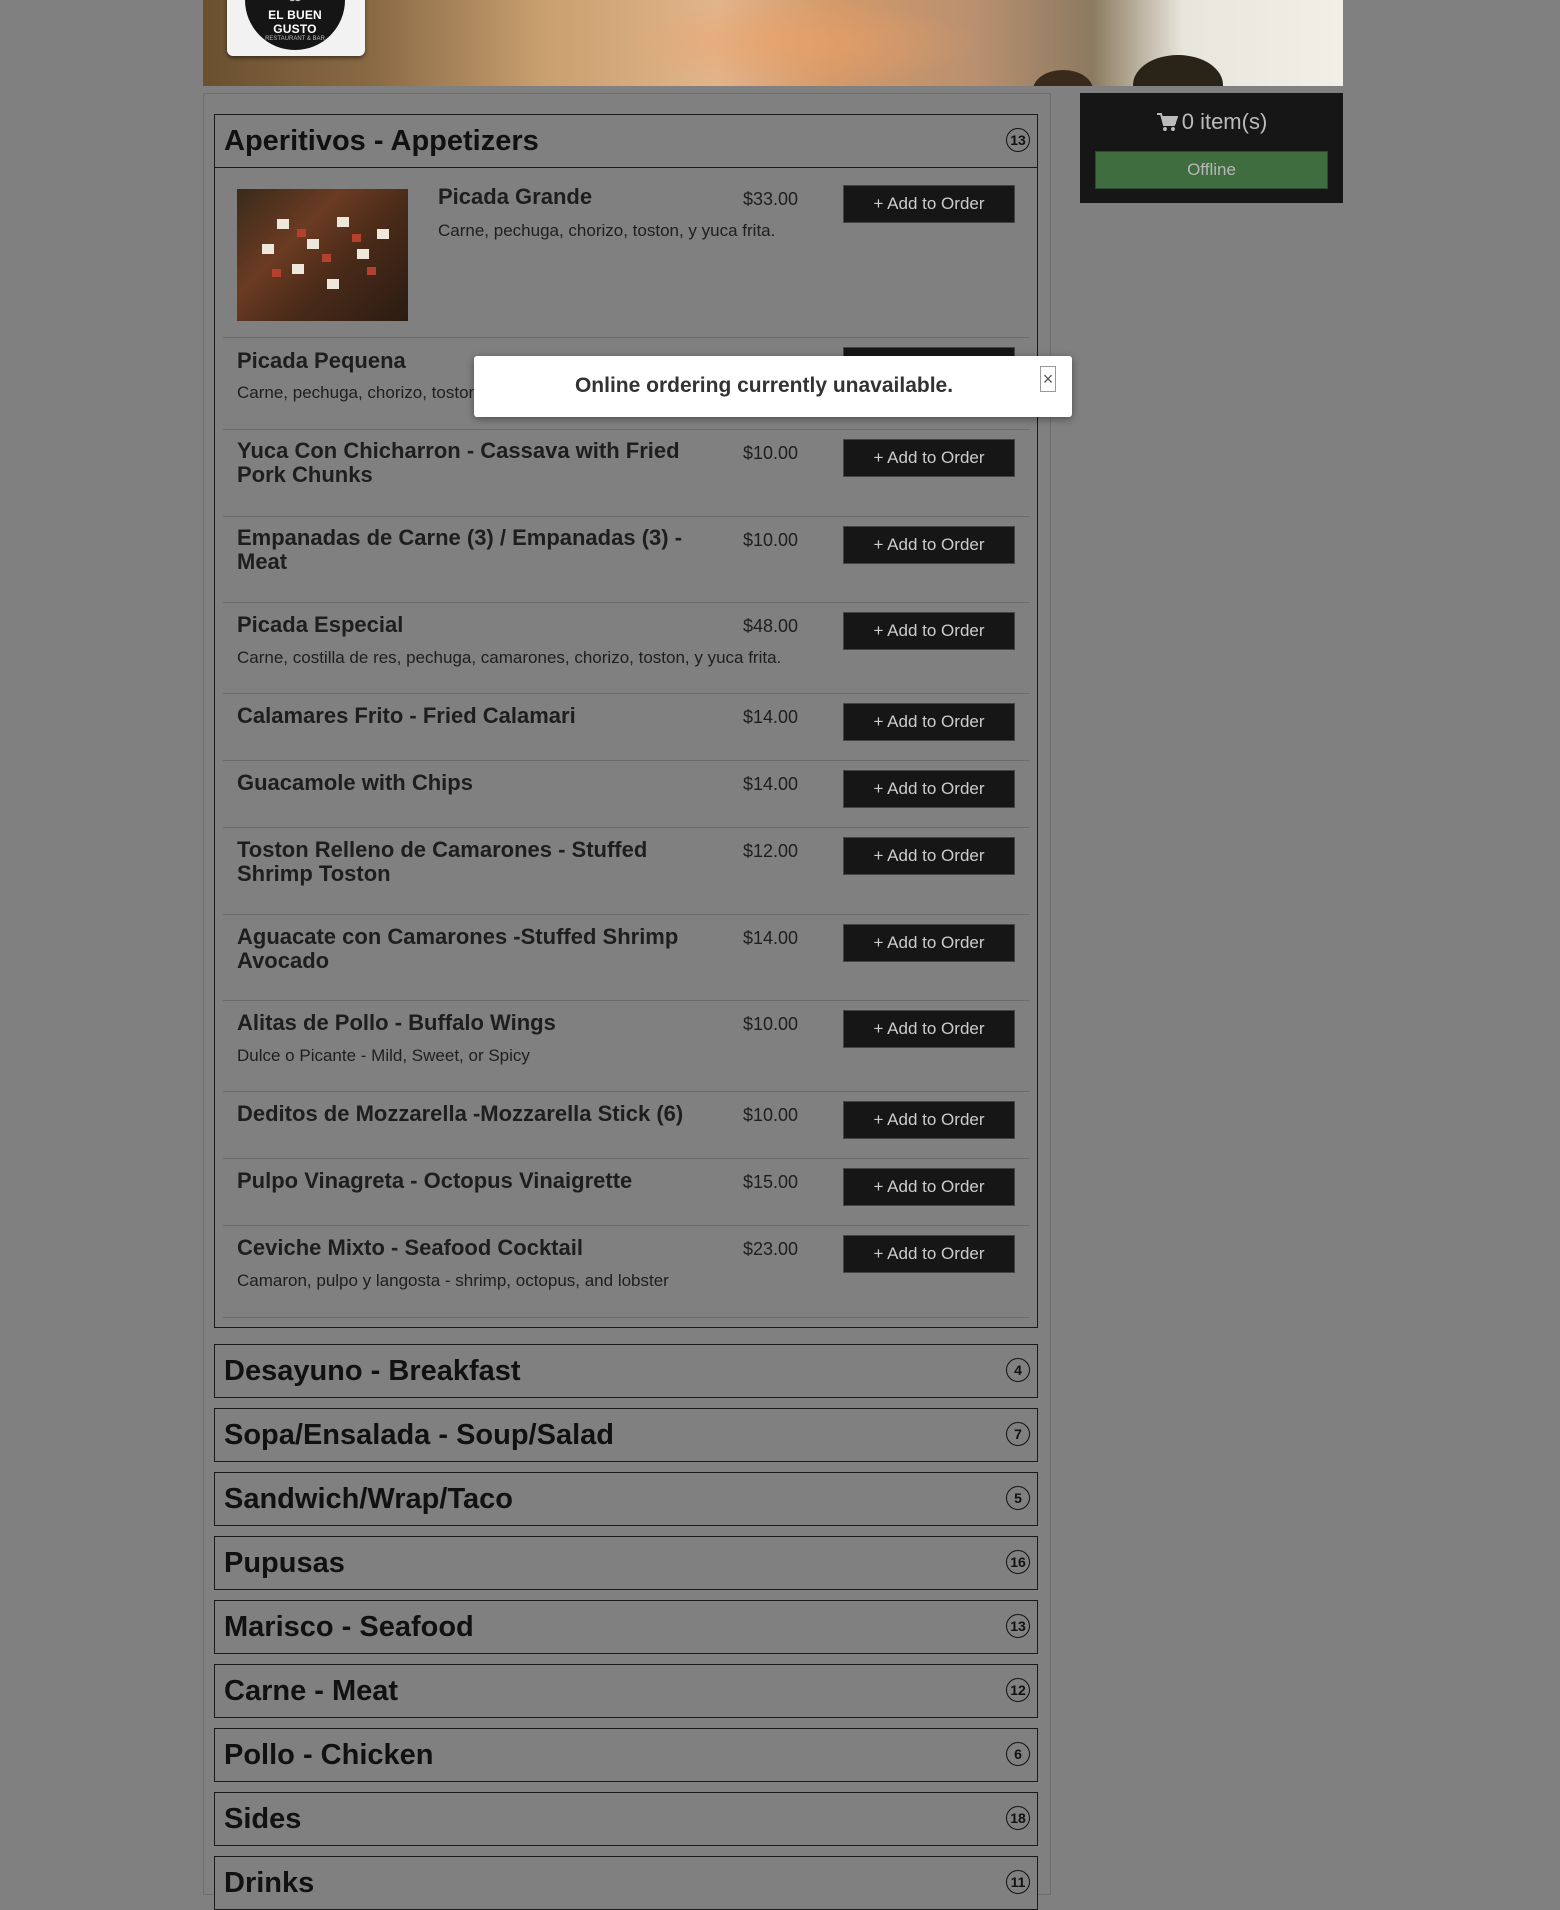 The height and width of the screenshot is (1910, 1560). What do you see at coordinates (406, 715) in the screenshot?
I see `item-name: Calamares Frito - Fried Calamari` at bounding box center [406, 715].